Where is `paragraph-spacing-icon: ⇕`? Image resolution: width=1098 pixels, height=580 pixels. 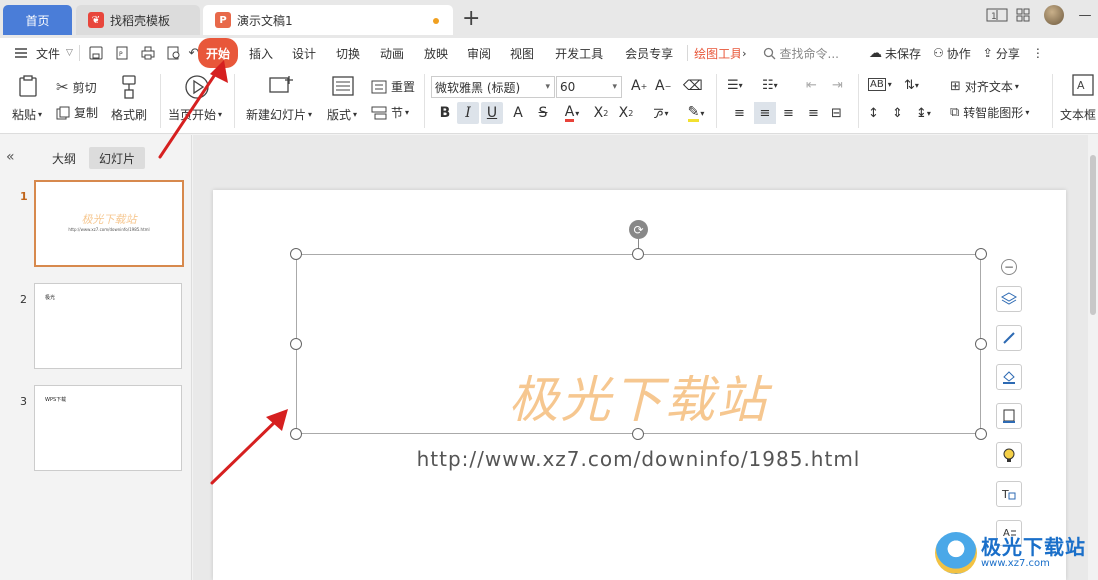 paragraph-spacing-icon: ⇕ is located at coordinates (897, 113).